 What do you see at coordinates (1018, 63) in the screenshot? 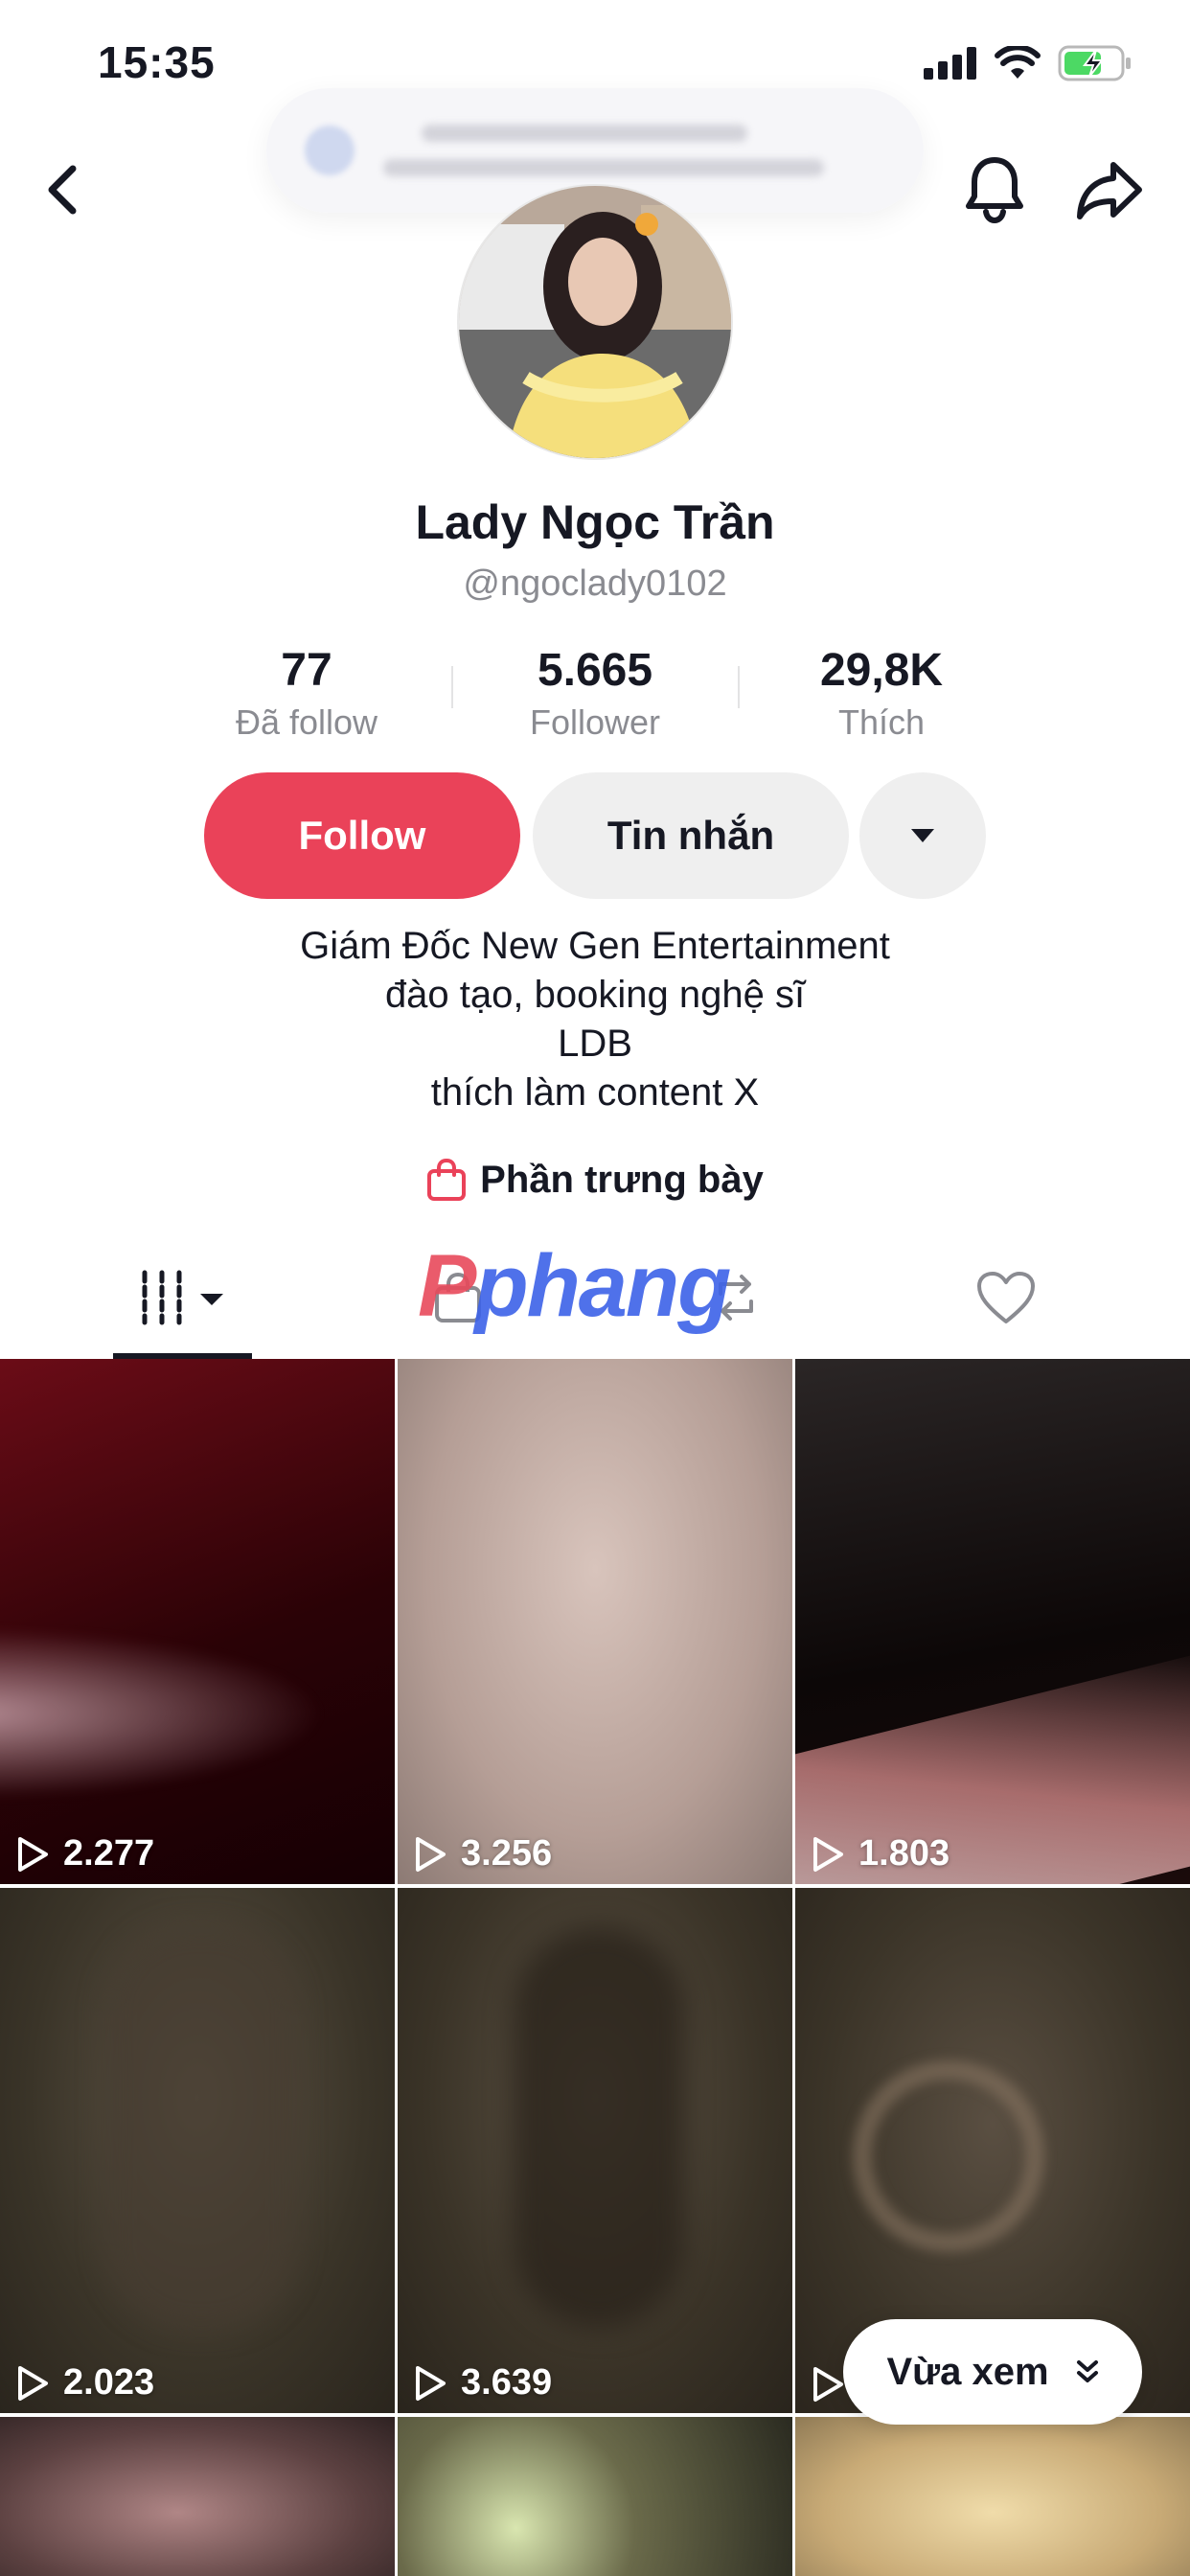
I see `wifi-icon` at bounding box center [1018, 63].